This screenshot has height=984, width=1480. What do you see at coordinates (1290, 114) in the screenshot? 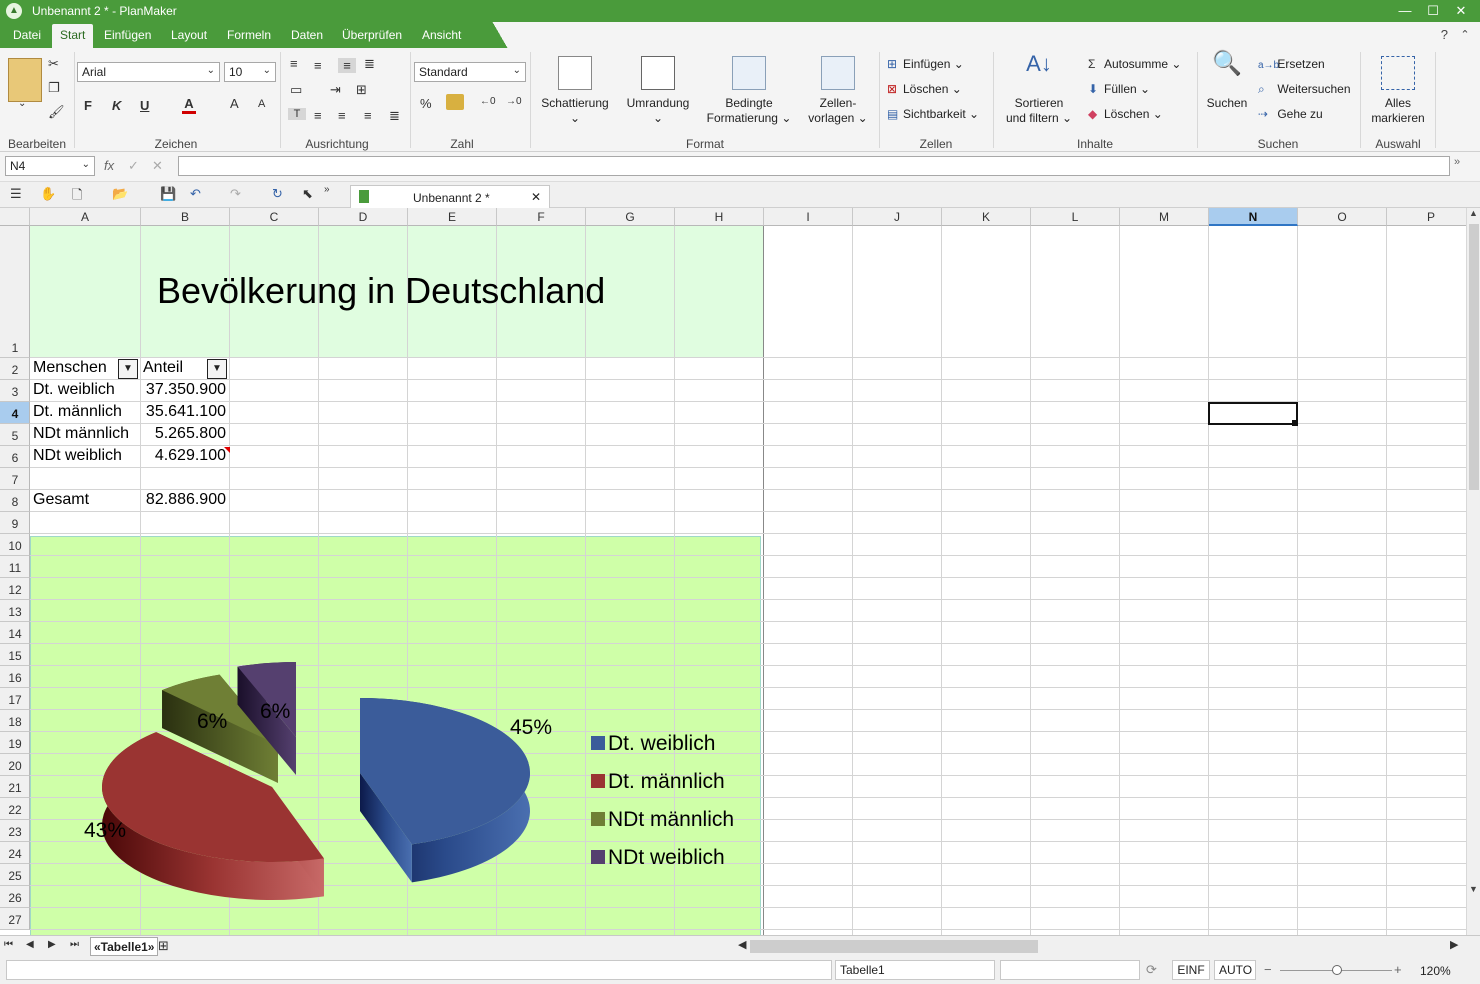
I see `goto-button: ⇢ Gehe zu` at bounding box center [1290, 114].